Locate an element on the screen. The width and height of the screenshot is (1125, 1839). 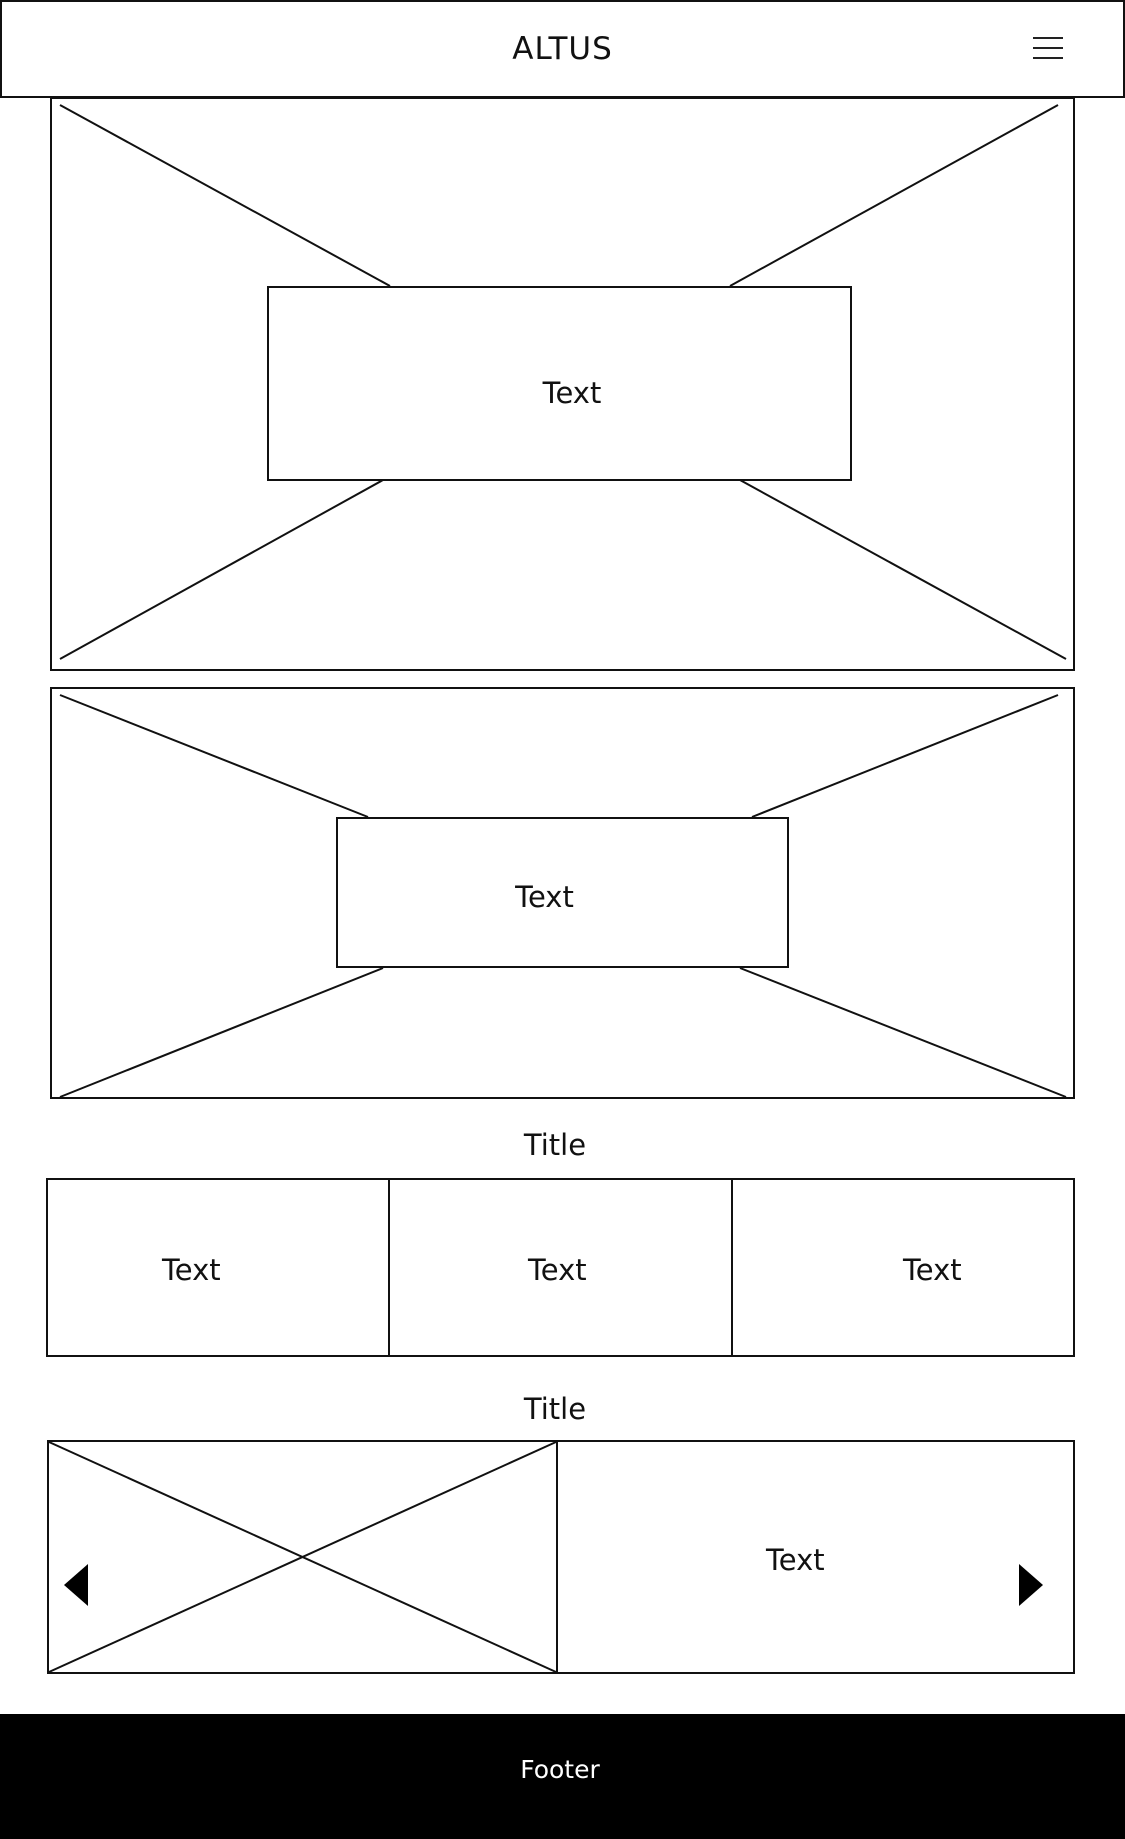
arrow-right-icon is located at coordinates (1031, 1585).